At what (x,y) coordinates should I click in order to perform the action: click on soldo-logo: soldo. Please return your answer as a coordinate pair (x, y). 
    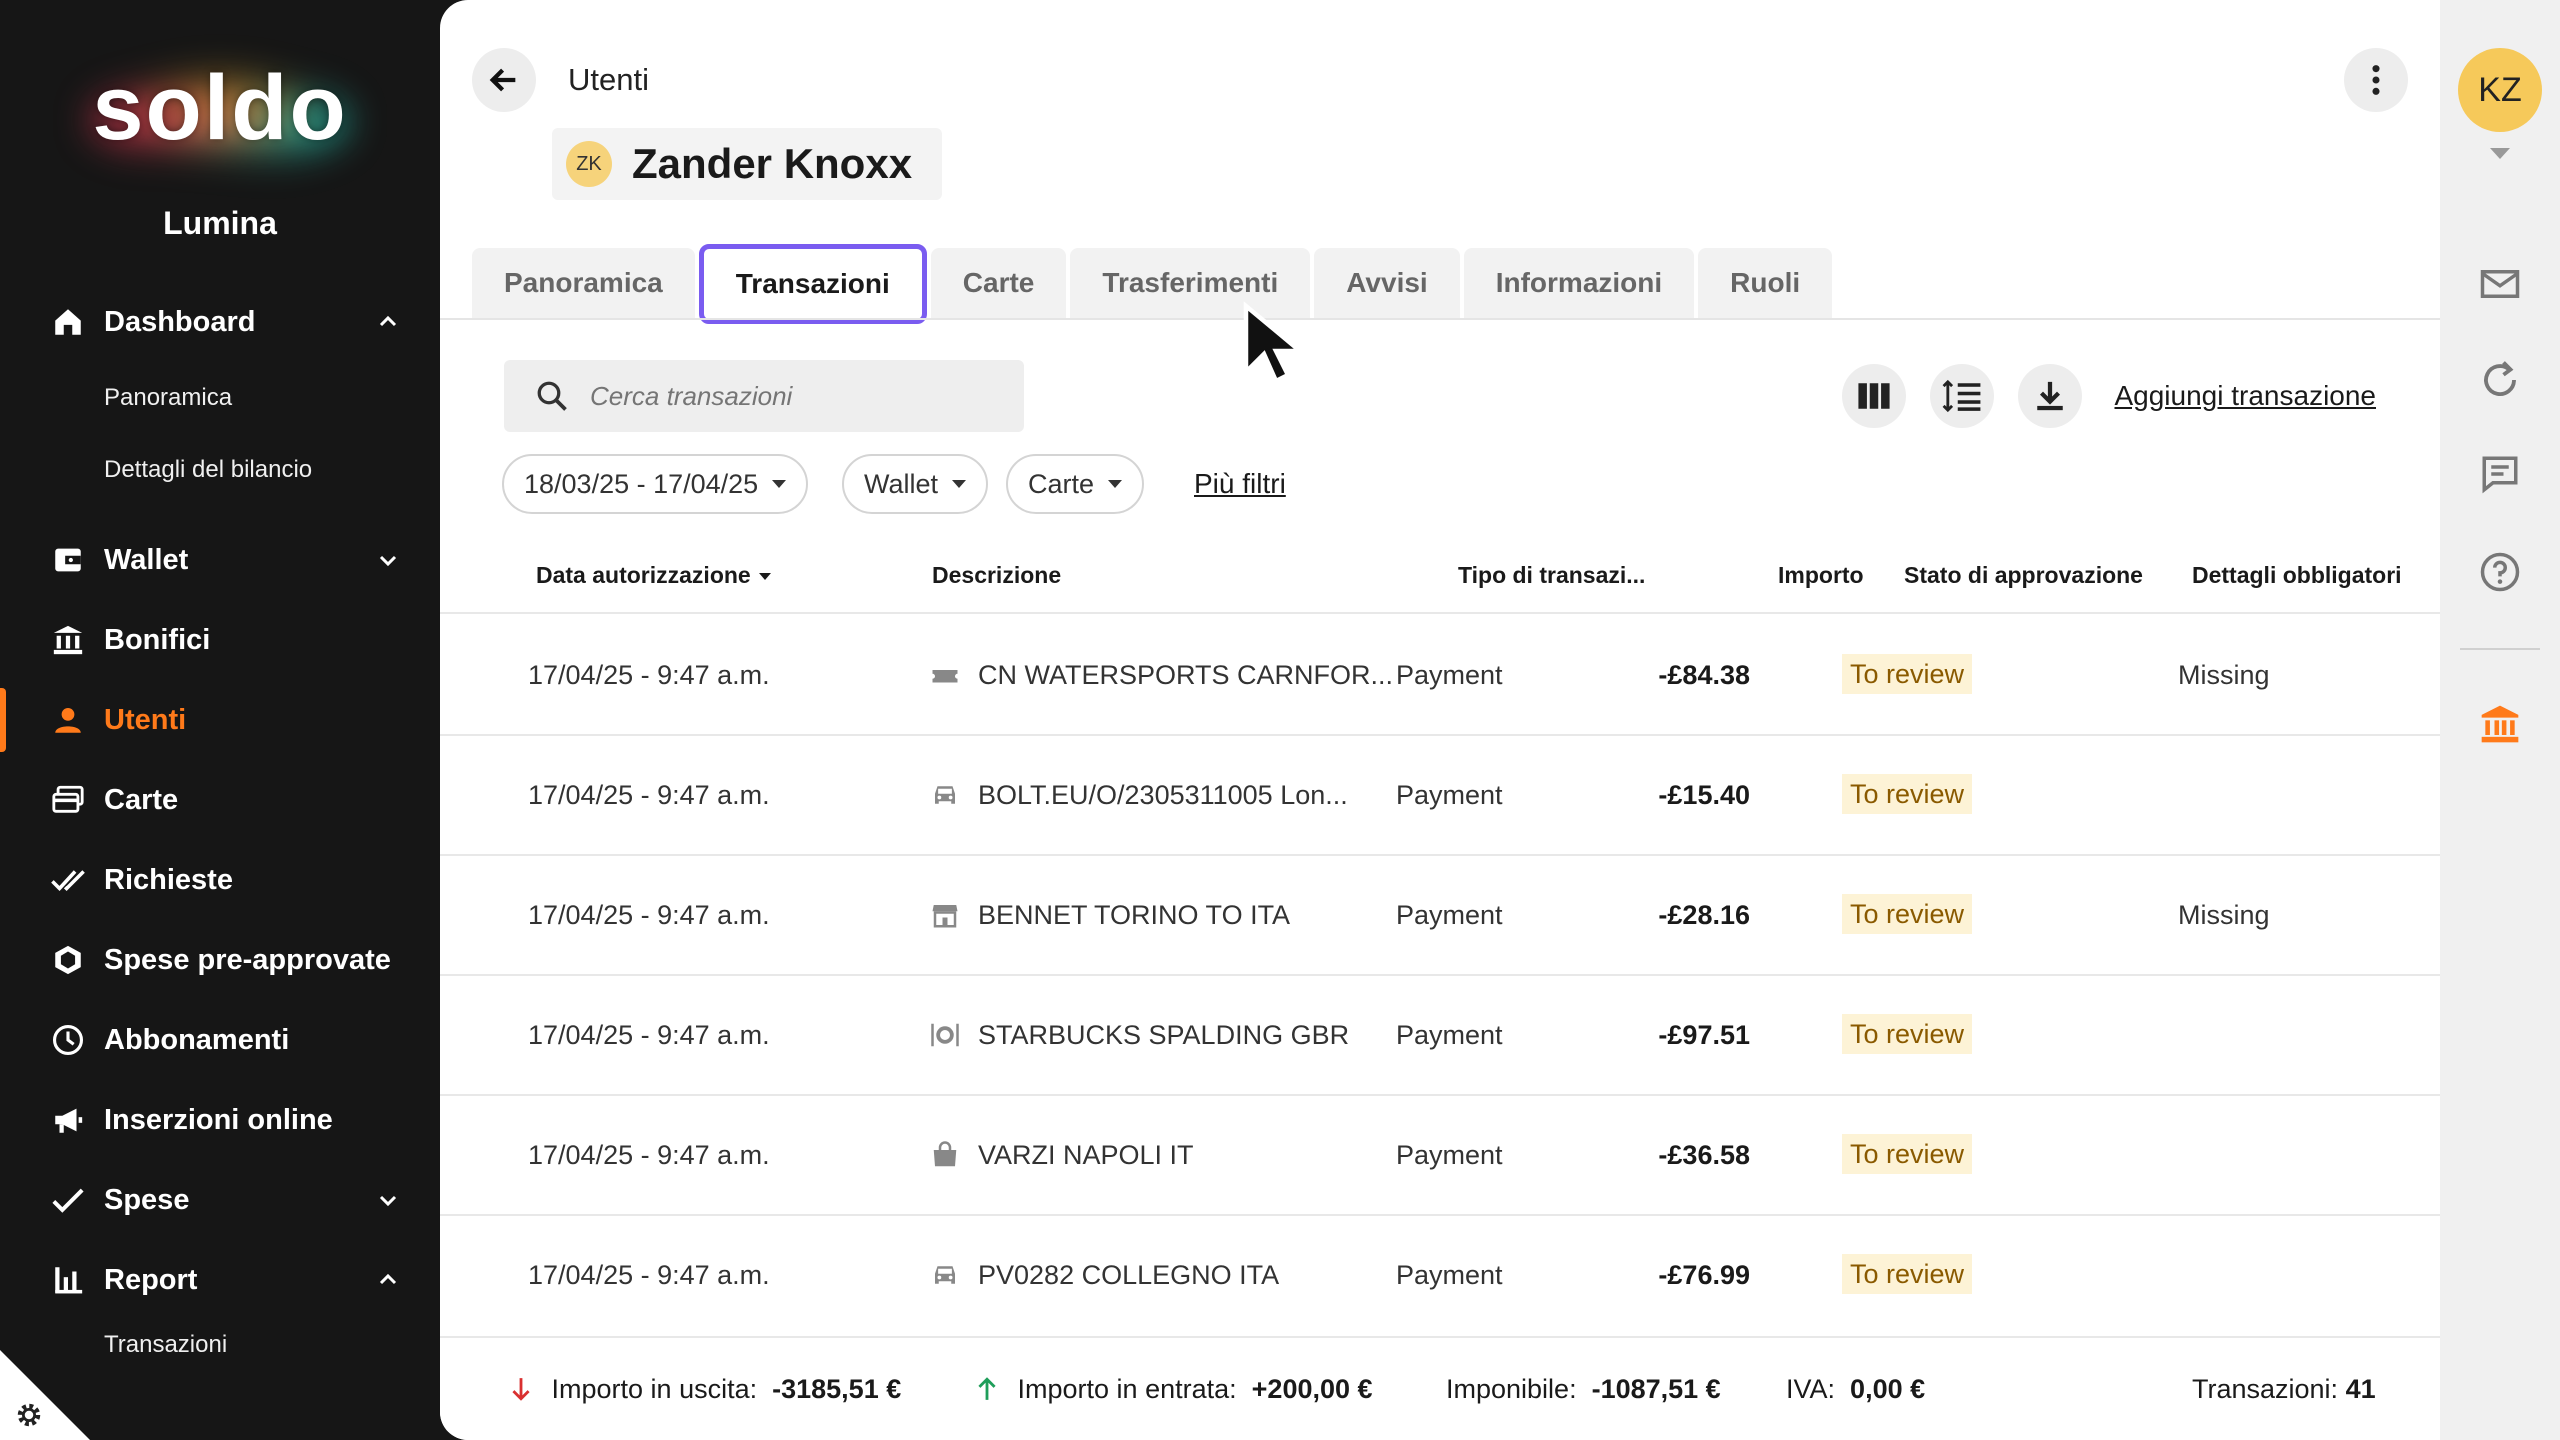
    Looking at the image, I should click on (220, 120).